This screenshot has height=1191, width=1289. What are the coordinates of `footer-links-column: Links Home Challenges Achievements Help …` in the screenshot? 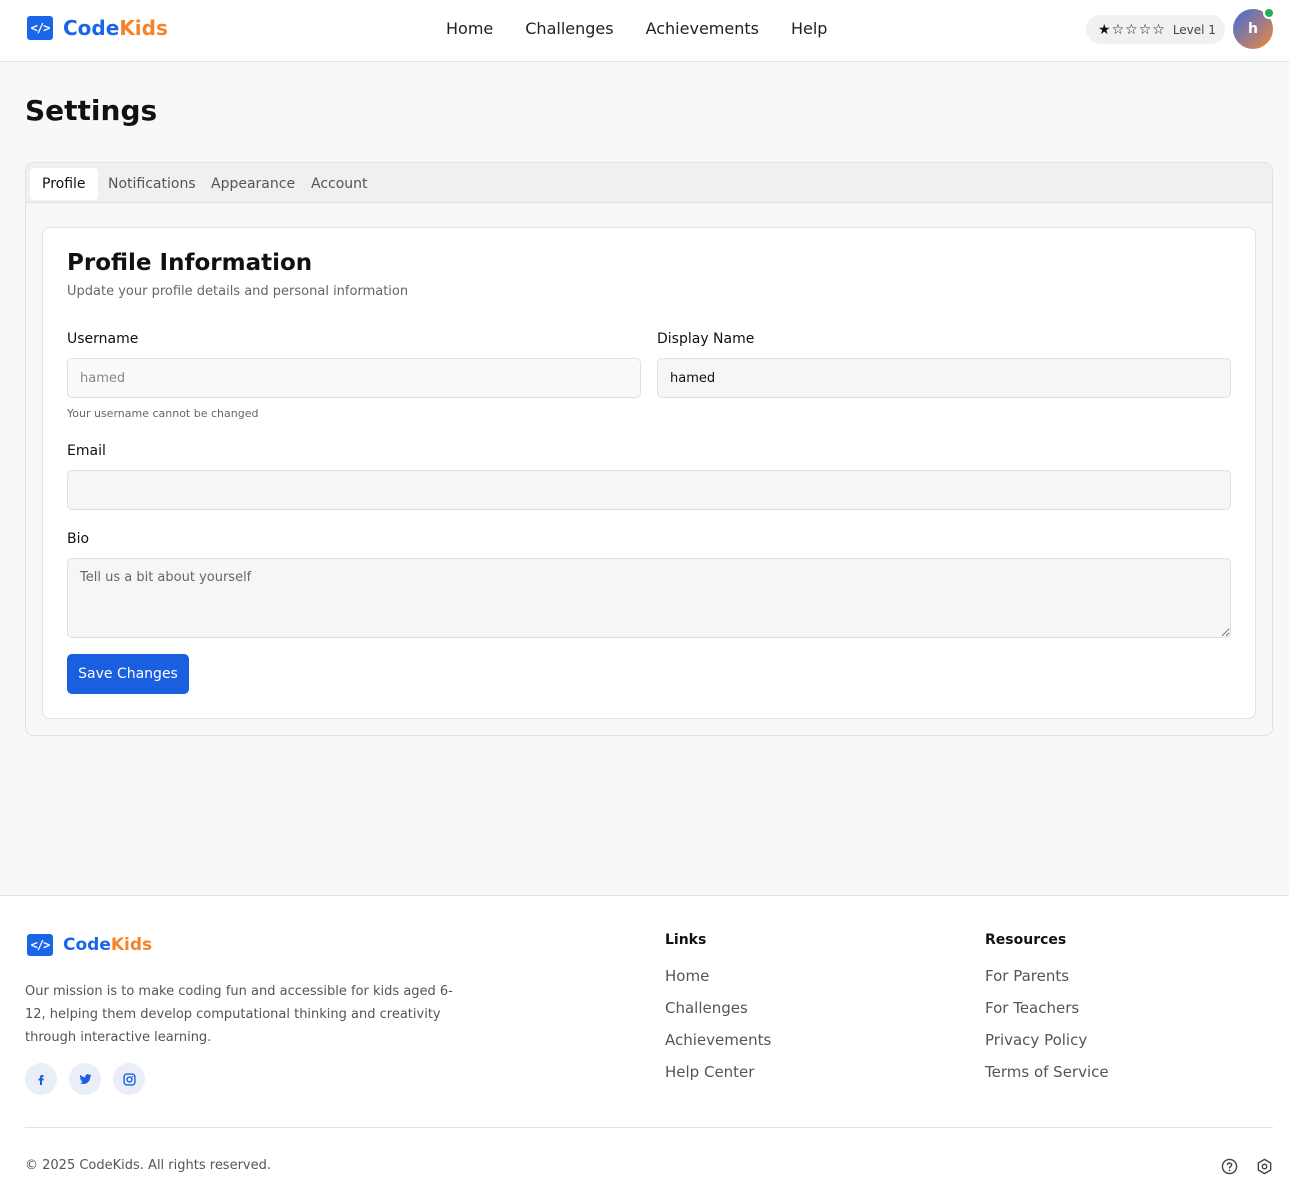 It's located at (718, 1013).